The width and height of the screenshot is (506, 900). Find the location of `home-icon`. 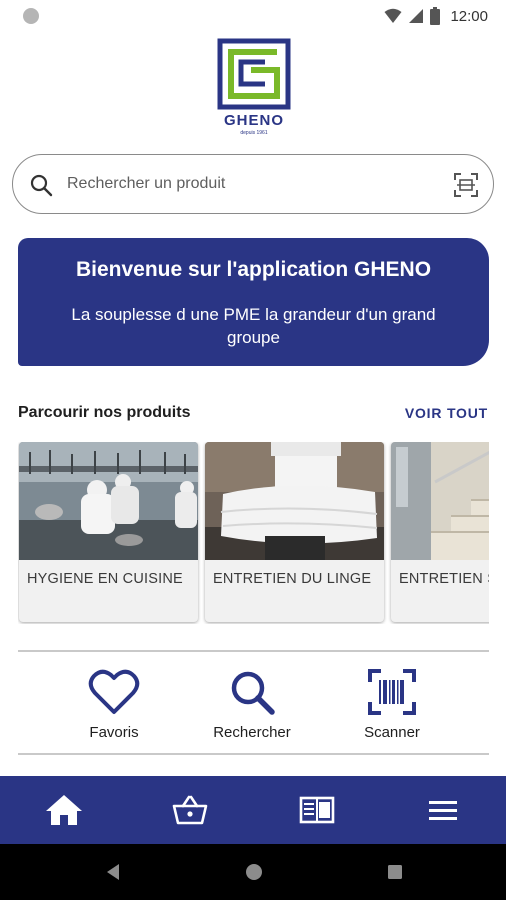

home-icon is located at coordinates (64, 810).